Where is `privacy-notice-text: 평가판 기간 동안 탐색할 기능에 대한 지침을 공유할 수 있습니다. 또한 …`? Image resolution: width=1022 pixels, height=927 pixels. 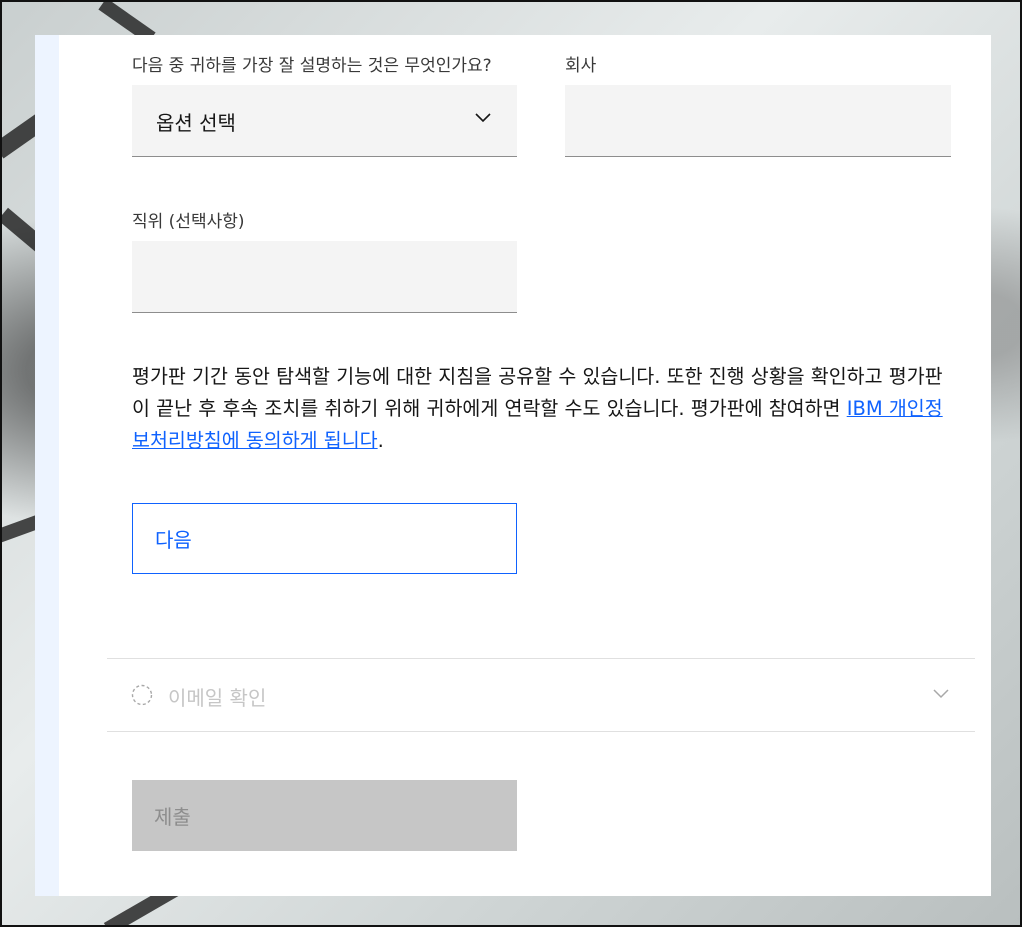
privacy-notice-text: 평가판 기간 동안 탐색할 기능에 대한 지침을 공유할 수 있습니다. 또한 … is located at coordinates (537, 392).